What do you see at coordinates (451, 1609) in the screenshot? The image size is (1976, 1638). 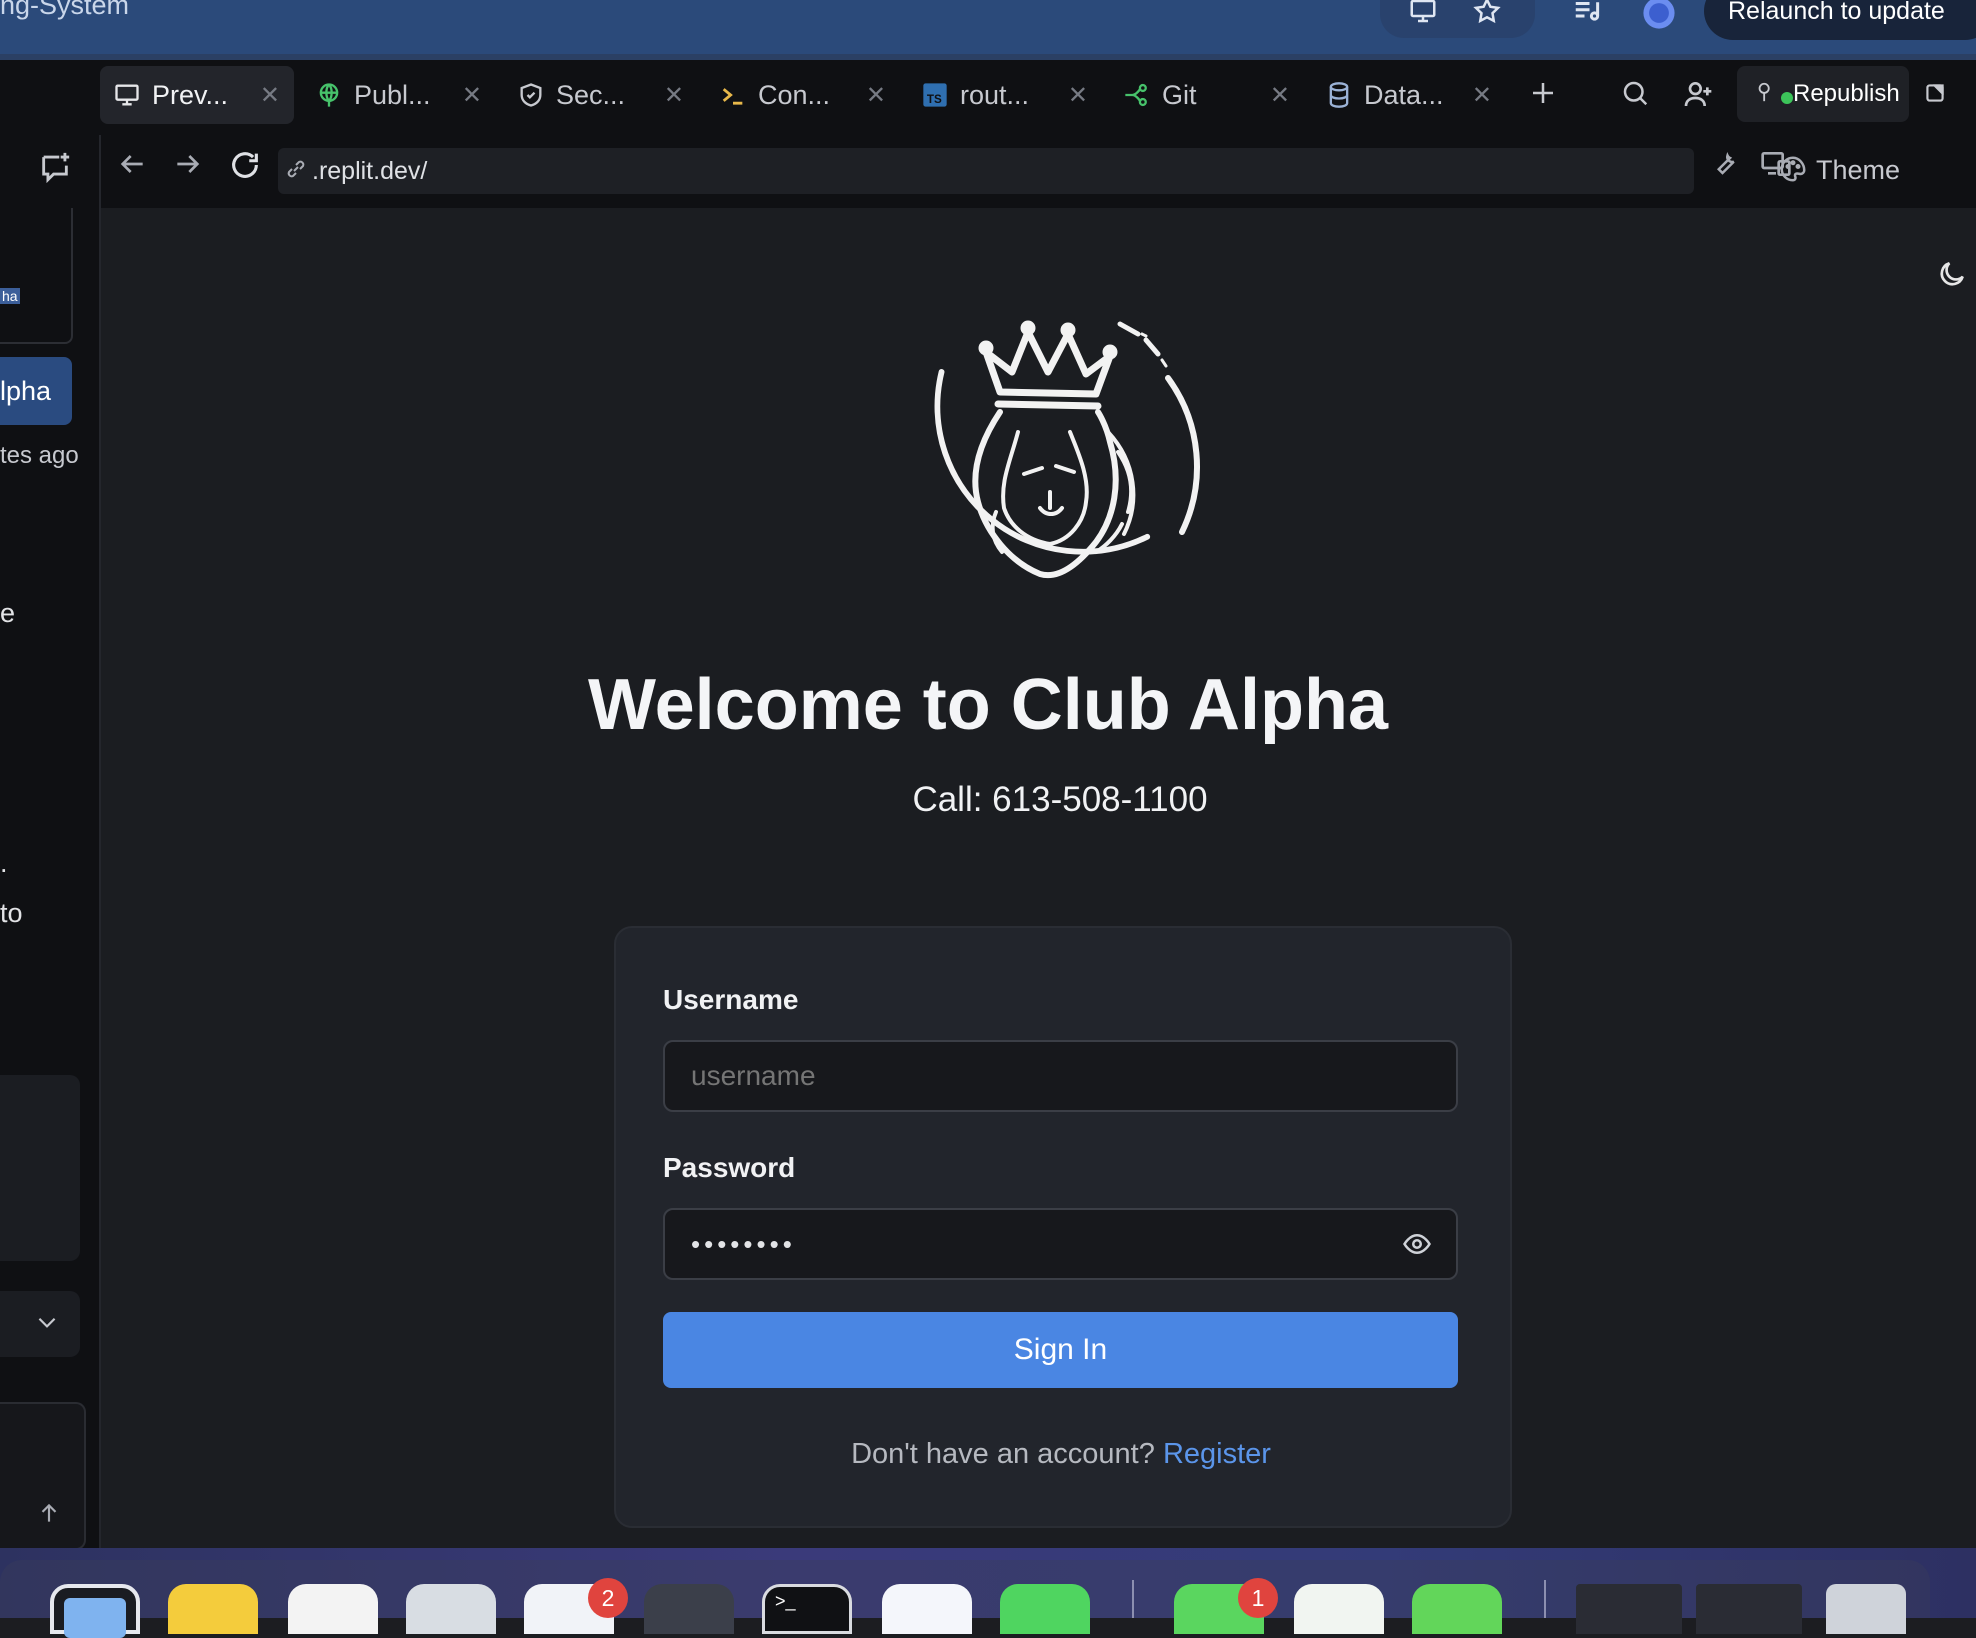 I see `system-settings-app-icon` at bounding box center [451, 1609].